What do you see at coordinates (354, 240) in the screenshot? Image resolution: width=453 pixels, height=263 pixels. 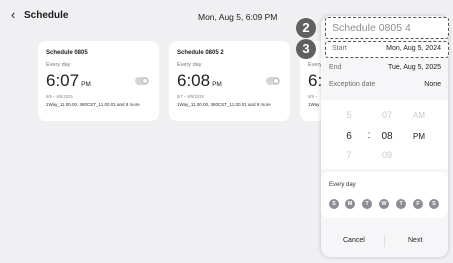 I see `cancel-button: Cancel` at bounding box center [354, 240].